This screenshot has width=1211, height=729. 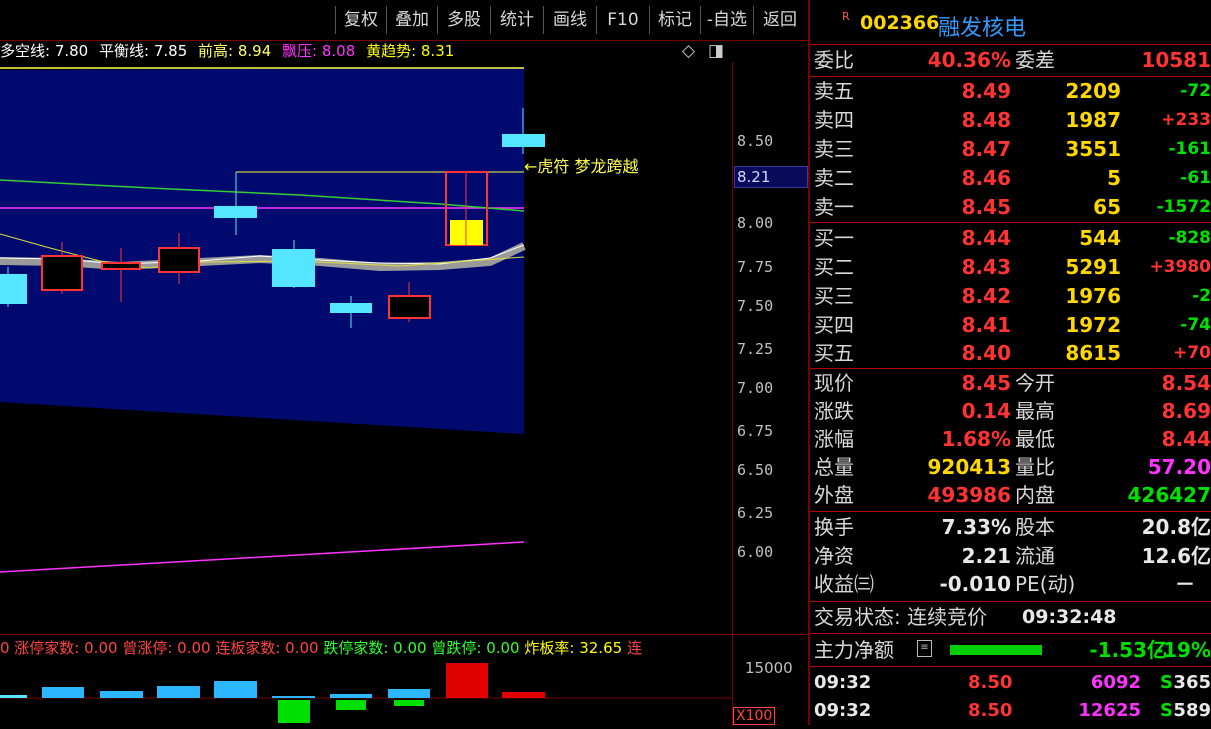 I want to click on watchlist-button: -自选, so click(x=726, y=20).